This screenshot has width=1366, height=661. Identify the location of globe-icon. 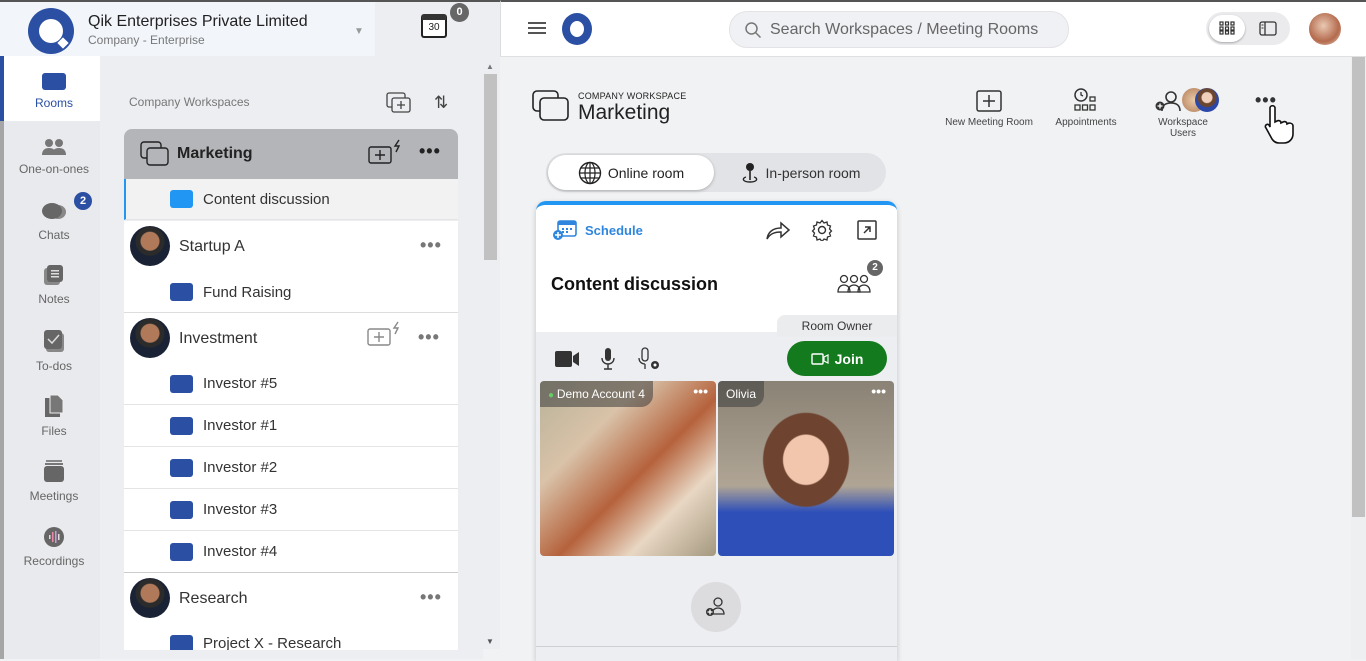
(590, 172).